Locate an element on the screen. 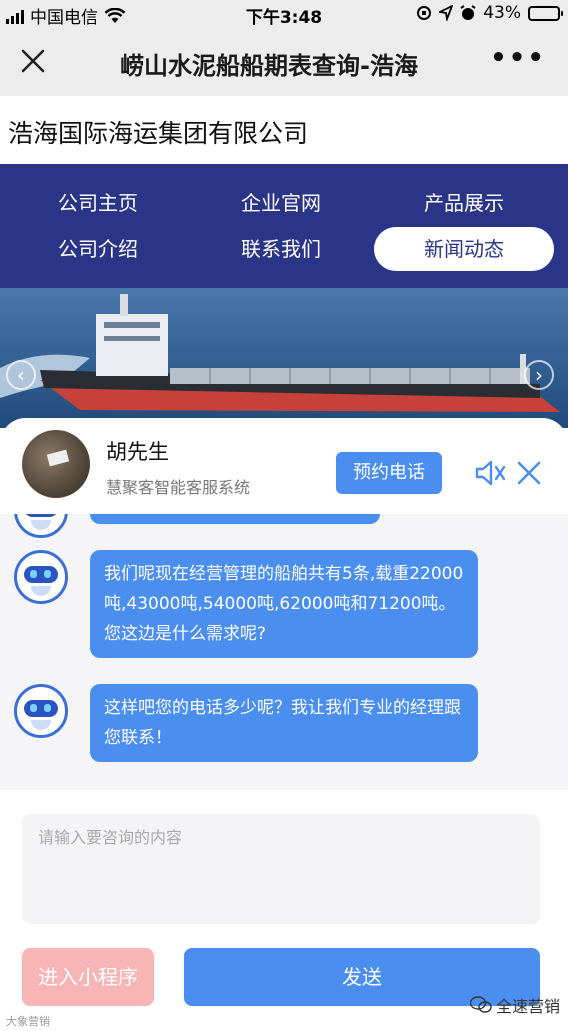  company-header: 浩海国际海运集团有限公司 is located at coordinates (284, 130).